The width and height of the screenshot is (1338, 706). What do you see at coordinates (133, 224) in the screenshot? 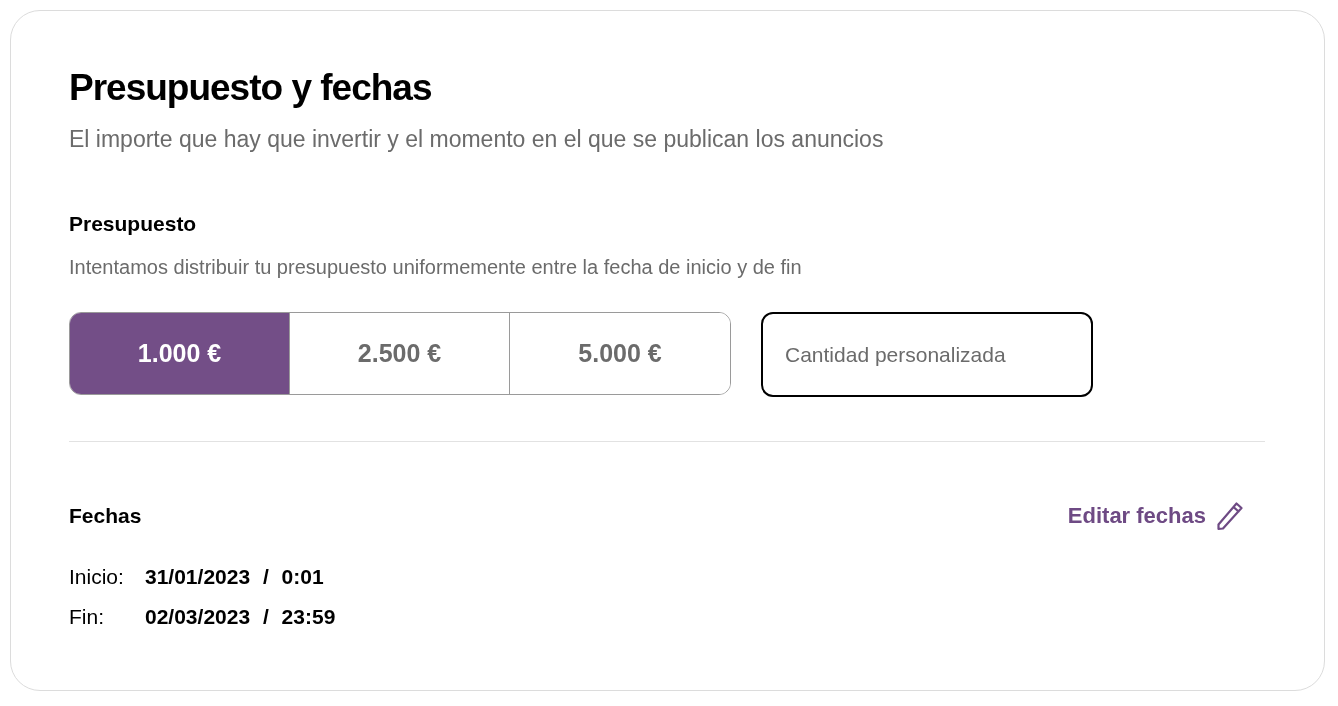
I see `budget-heading: Presupuesto` at bounding box center [133, 224].